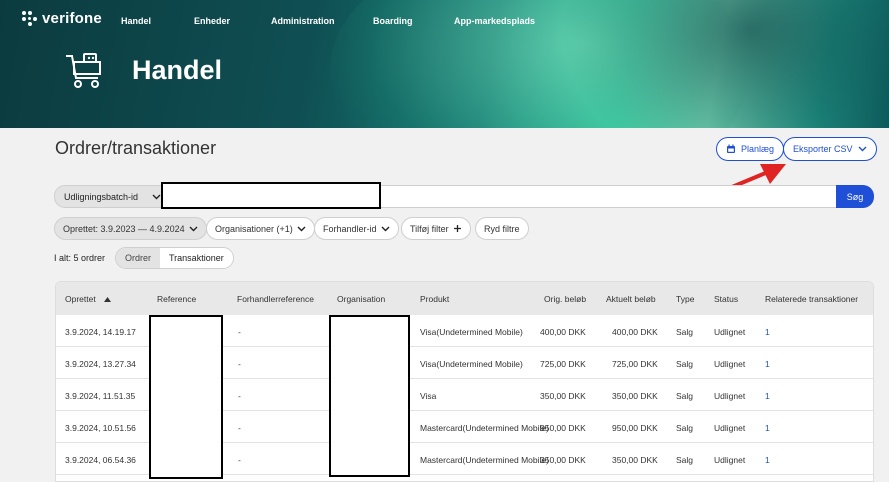 The width and height of the screenshot is (889, 482). I want to click on add-filter-button: Tilføj filter, so click(436, 228).